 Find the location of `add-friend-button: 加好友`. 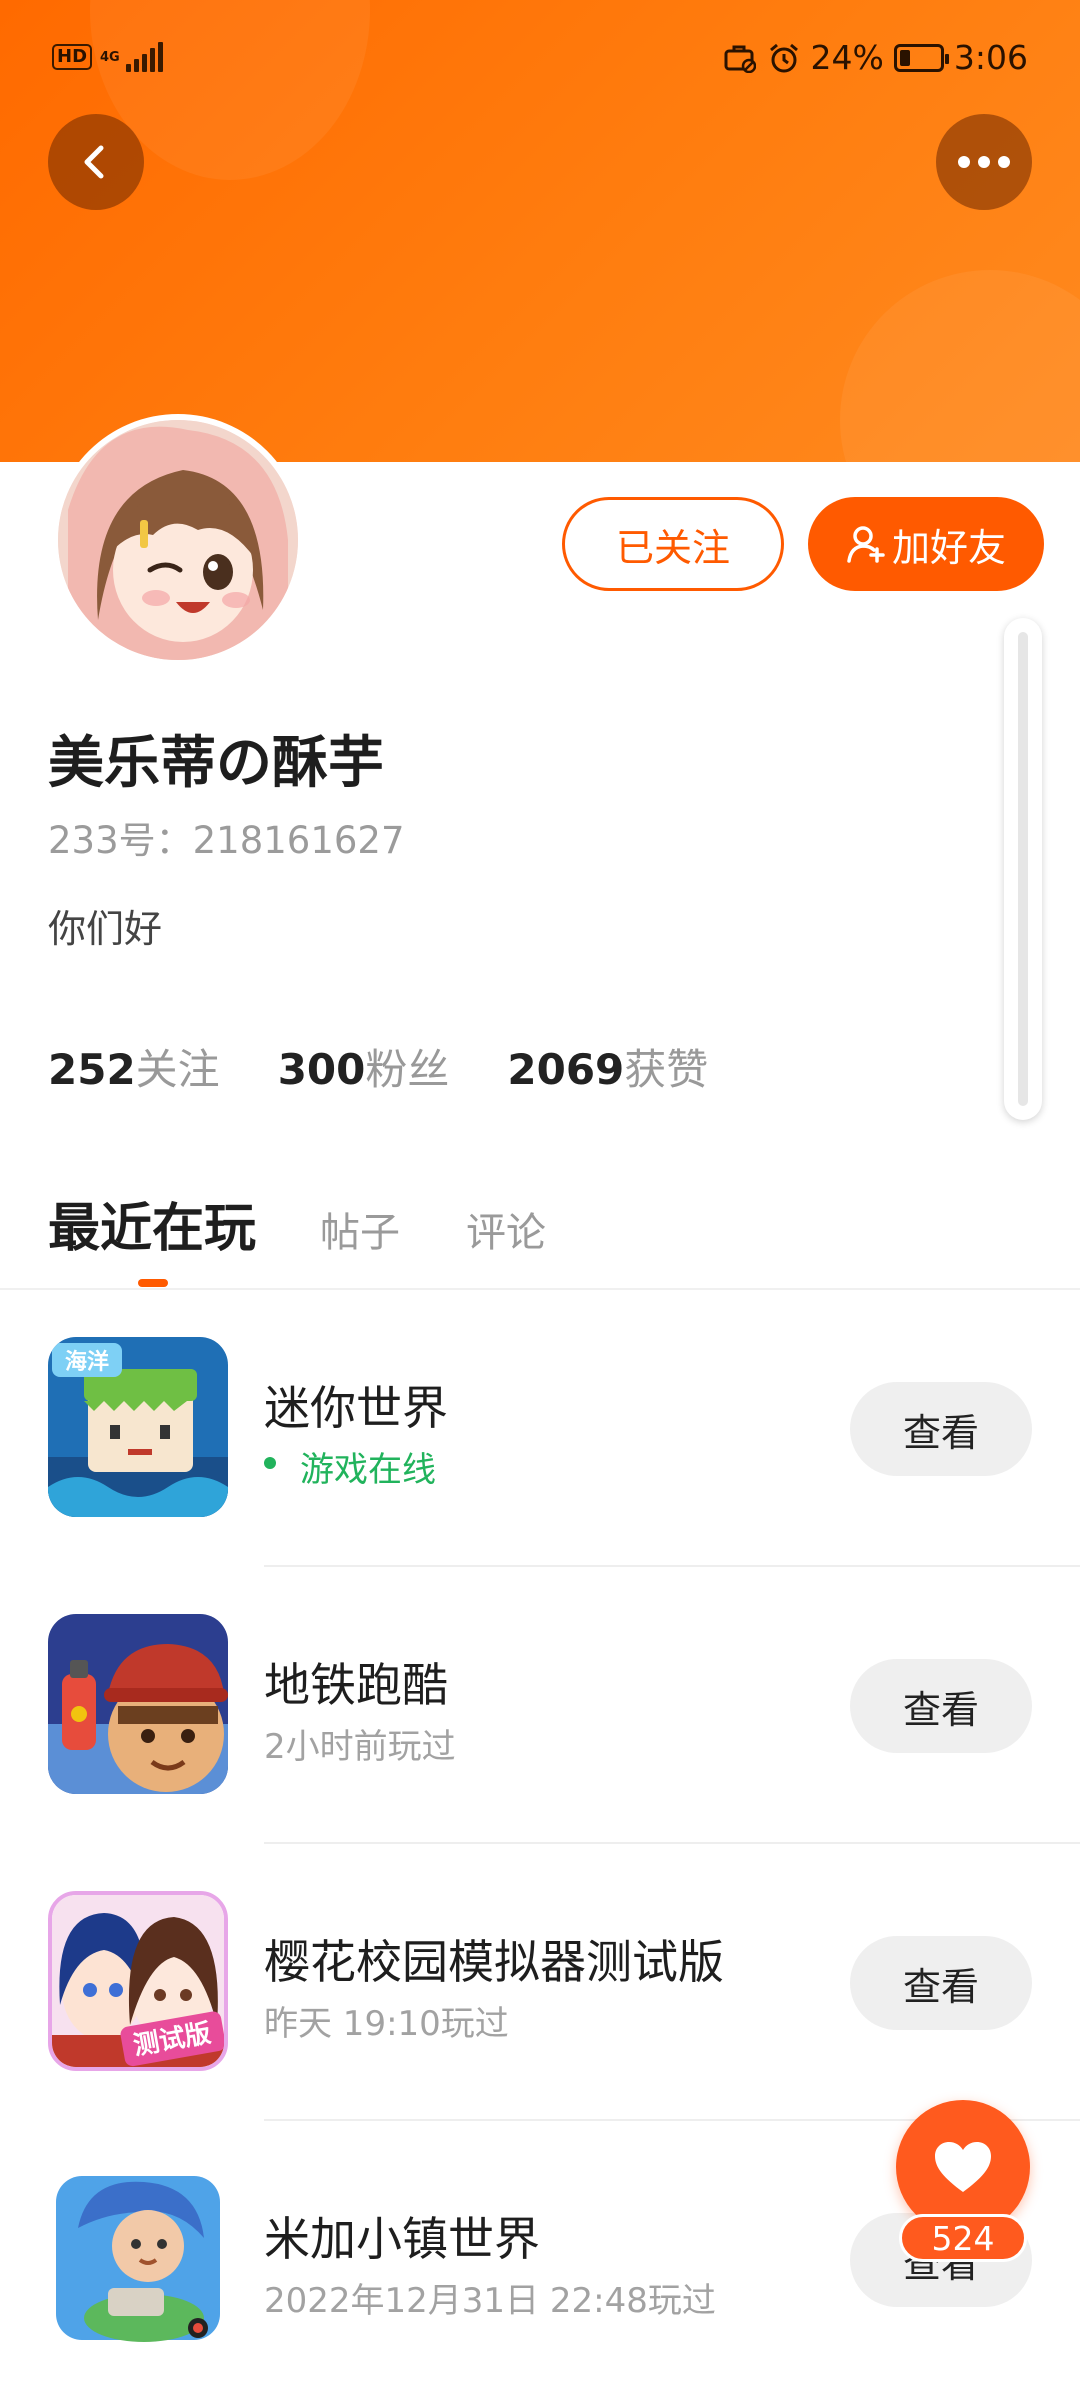

add-friend-button: 加好友 is located at coordinates (926, 544).